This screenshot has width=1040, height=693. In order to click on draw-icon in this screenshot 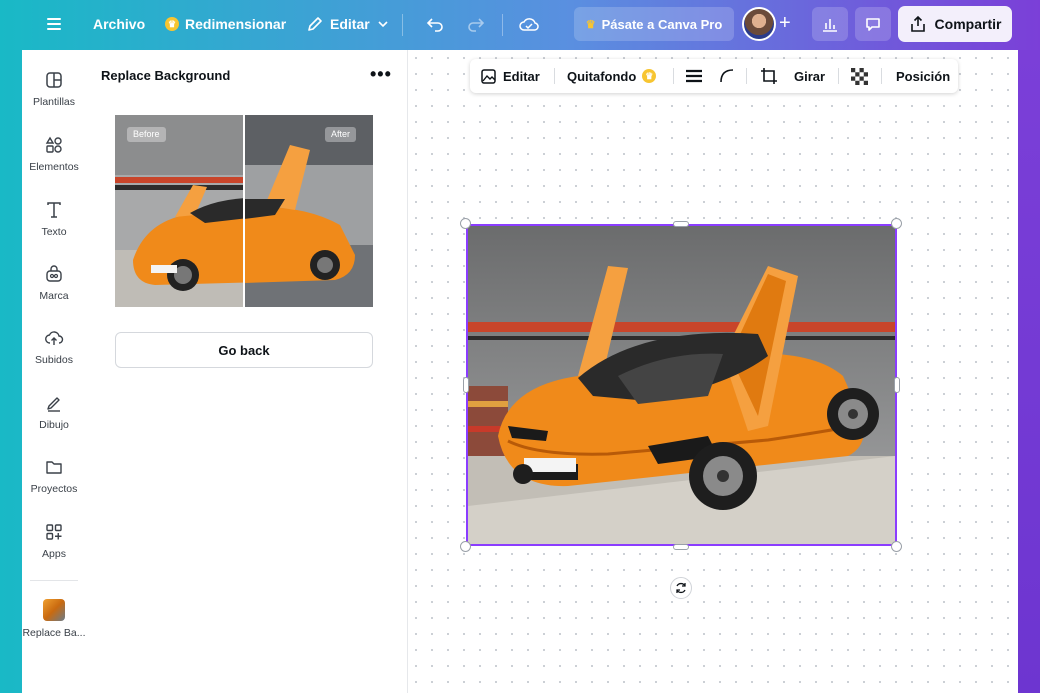, I will do `click(53, 404)`.